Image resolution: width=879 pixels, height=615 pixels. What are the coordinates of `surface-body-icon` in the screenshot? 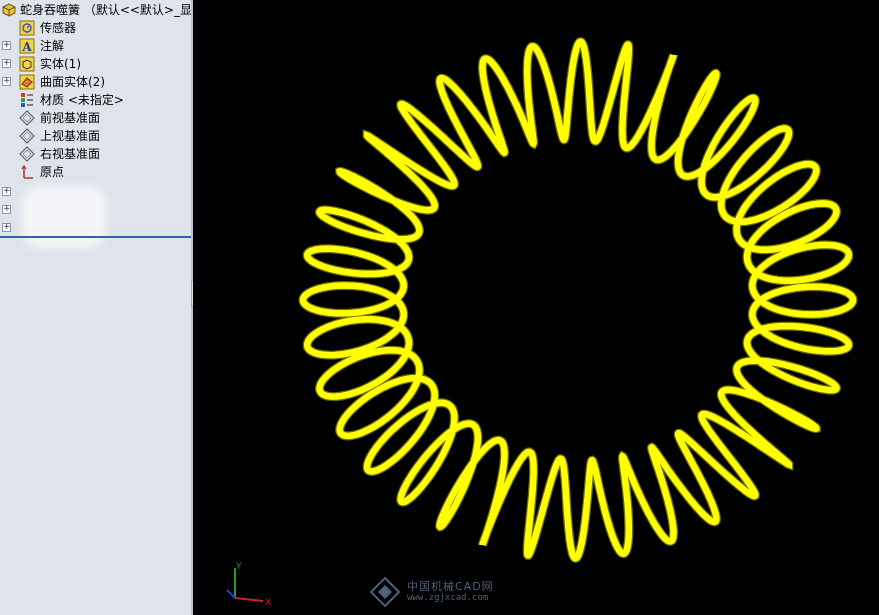 It's located at (27, 82).